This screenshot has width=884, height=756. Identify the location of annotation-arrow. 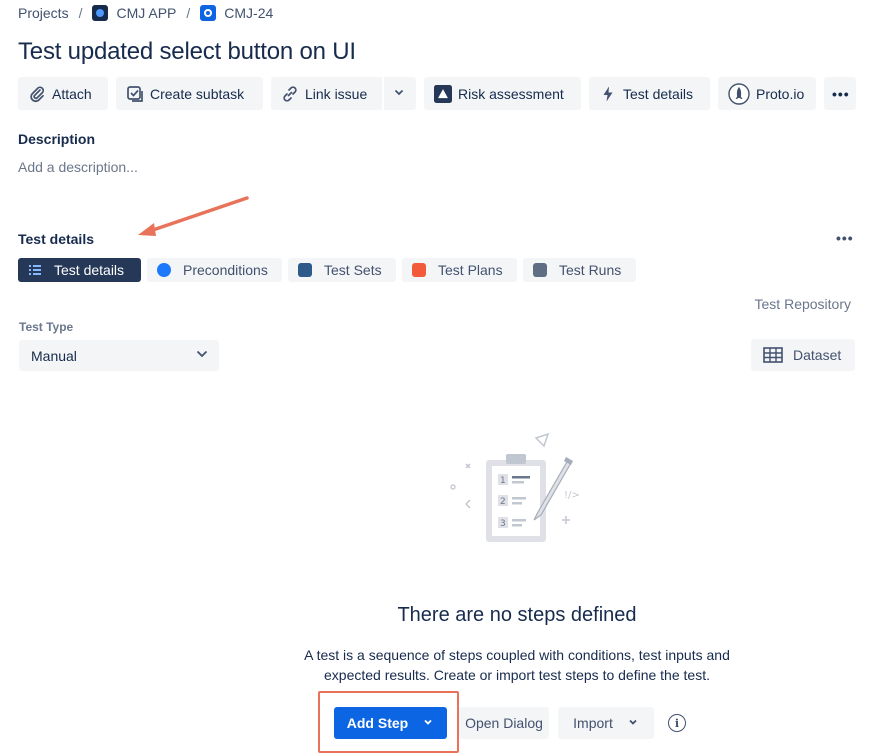
(193, 216).